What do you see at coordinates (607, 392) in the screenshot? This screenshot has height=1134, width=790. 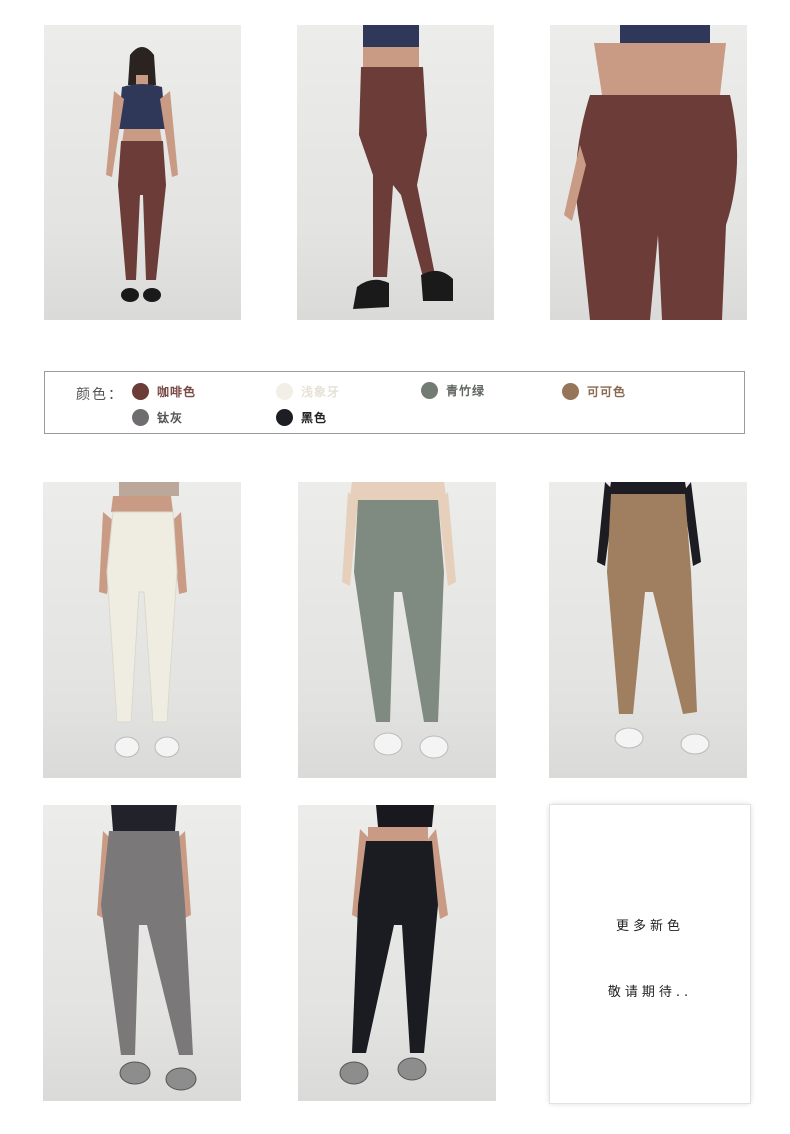 I see `color-label: 可可色` at bounding box center [607, 392].